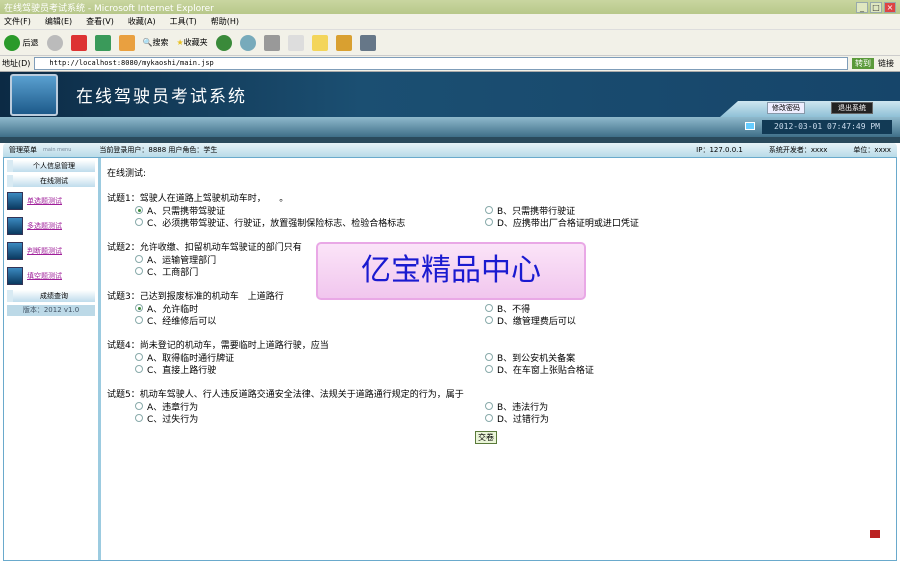  I want to click on minimize-button: _, so click(862, 7).